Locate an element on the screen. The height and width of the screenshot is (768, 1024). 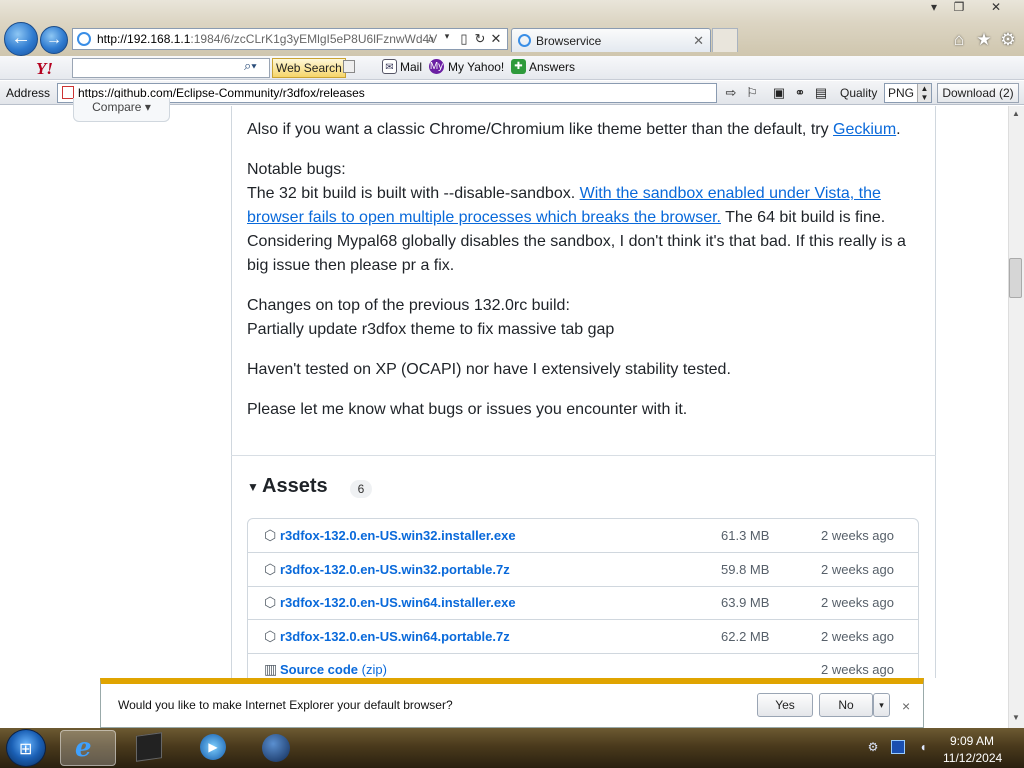
start-button: ⊞ is located at coordinates (26, 748).